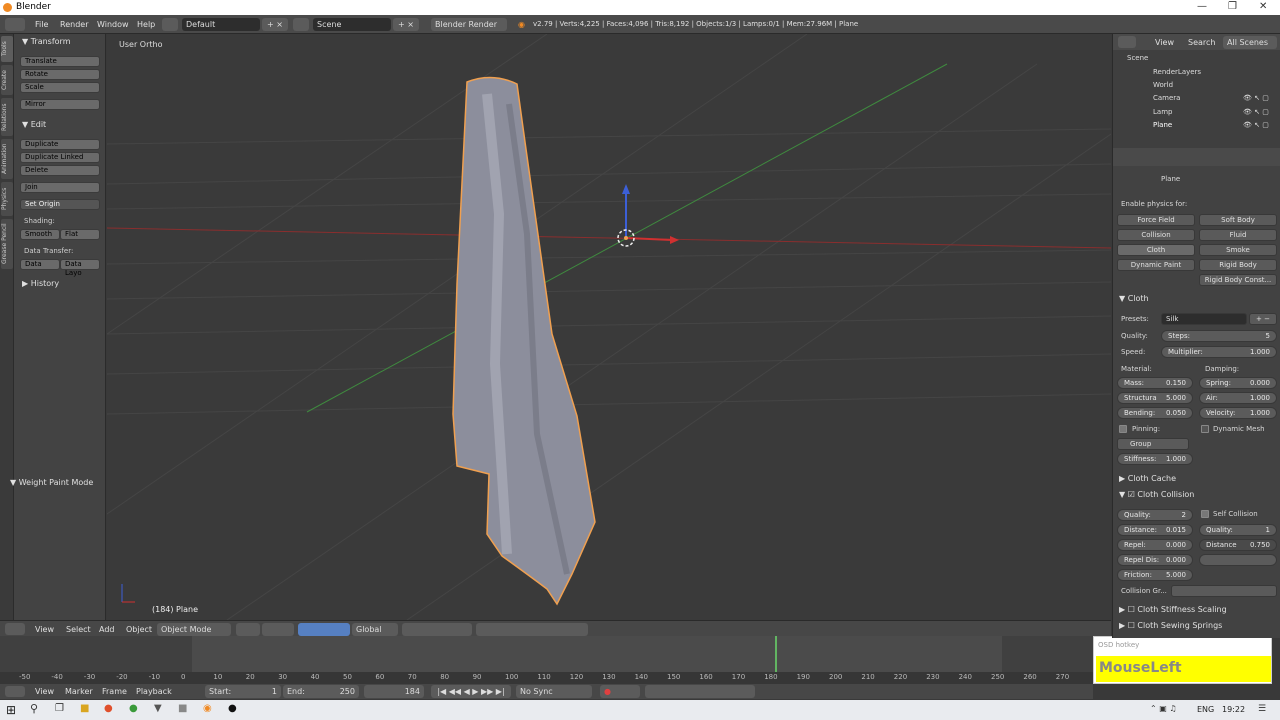 This screenshot has height=720, width=1280. I want to click on obs-icon: ●, so click(232, 708).